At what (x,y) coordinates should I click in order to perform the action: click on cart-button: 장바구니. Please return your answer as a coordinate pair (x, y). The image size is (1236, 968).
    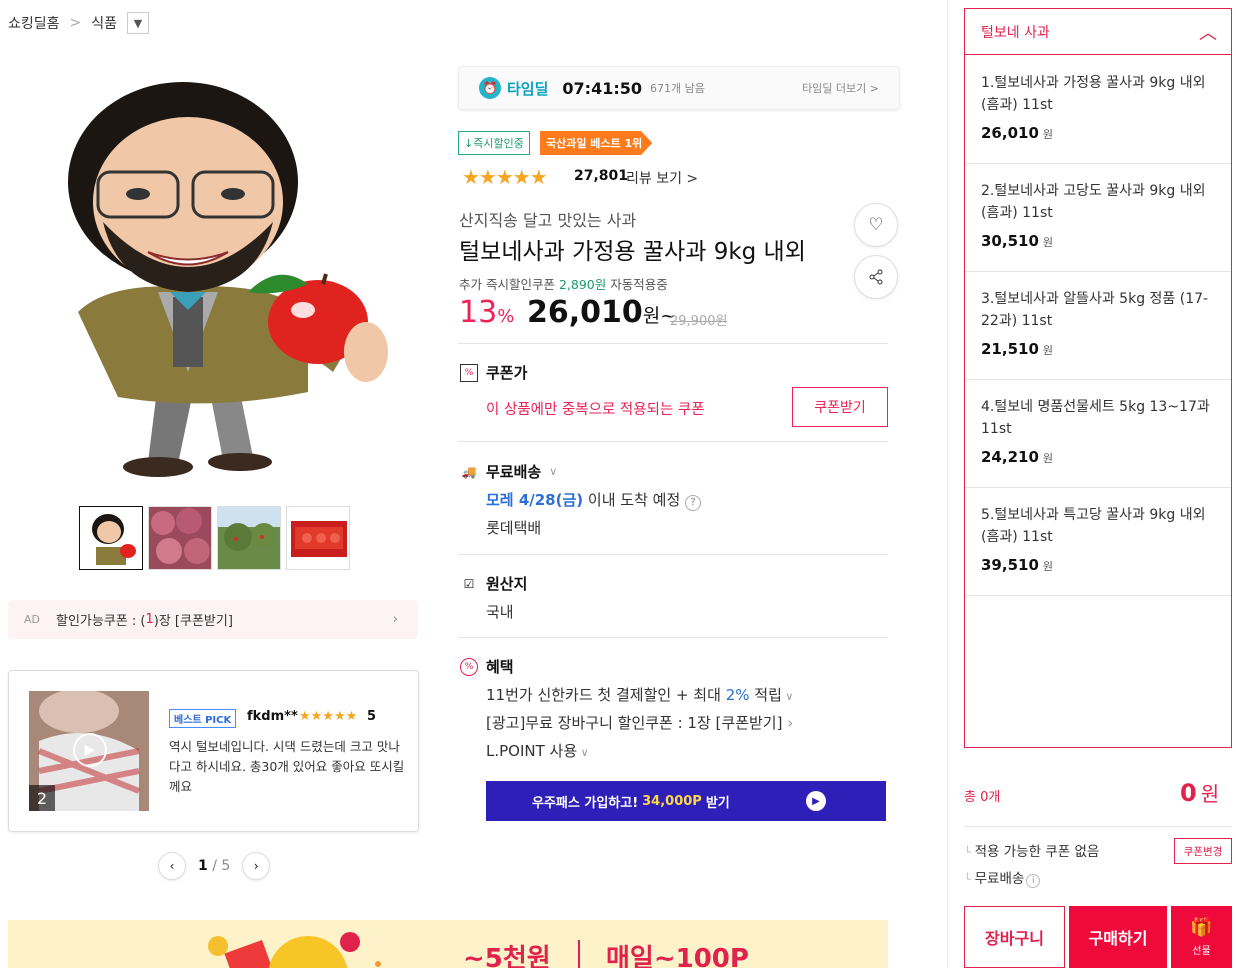
    Looking at the image, I should click on (1014, 937).